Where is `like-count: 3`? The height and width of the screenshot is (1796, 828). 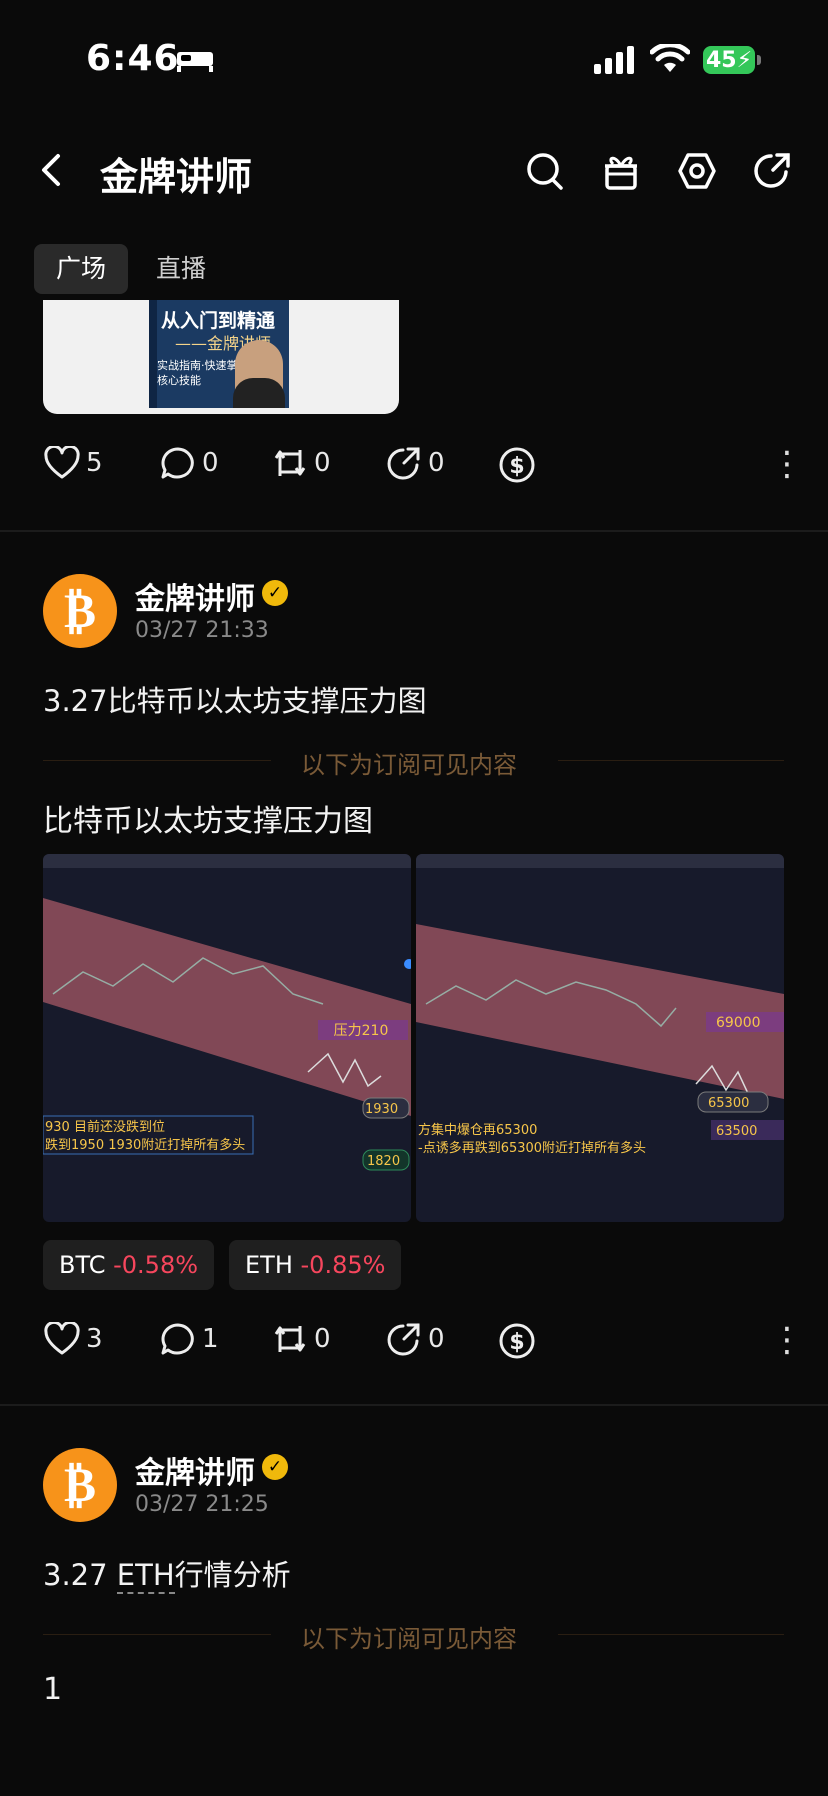
like-count: 3 is located at coordinates (94, 1339).